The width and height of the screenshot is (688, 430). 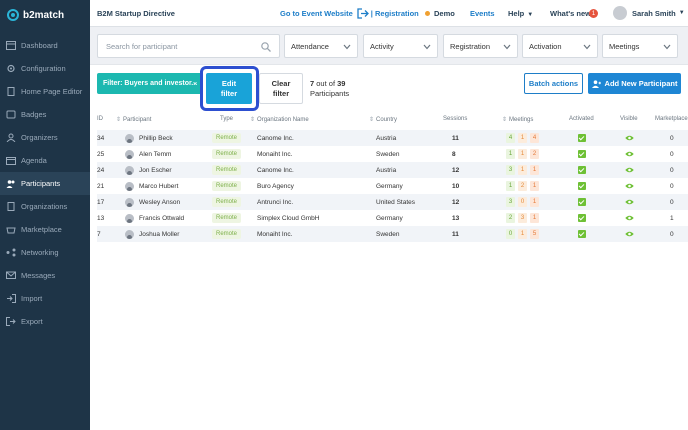 What do you see at coordinates (11, 160) in the screenshot?
I see `calendar-icon` at bounding box center [11, 160].